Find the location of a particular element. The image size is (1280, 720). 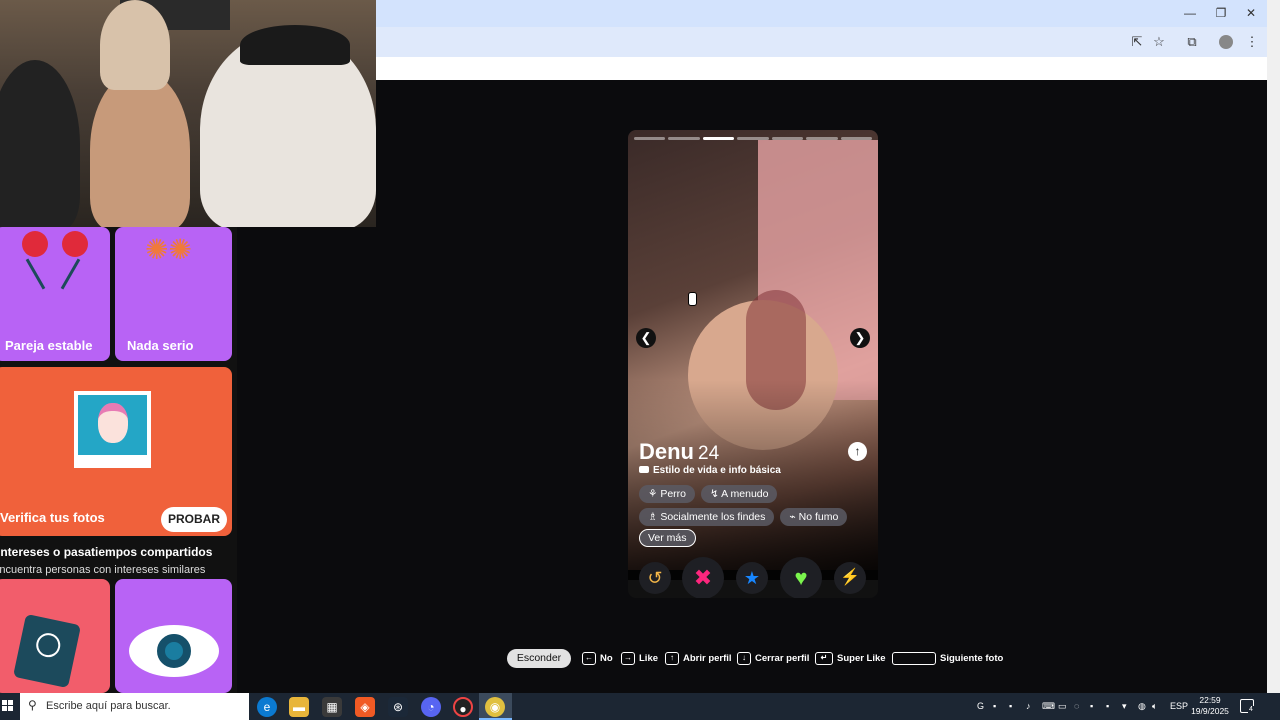

tray-steam-icon: ◌ is located at coordinates (1076, 706).